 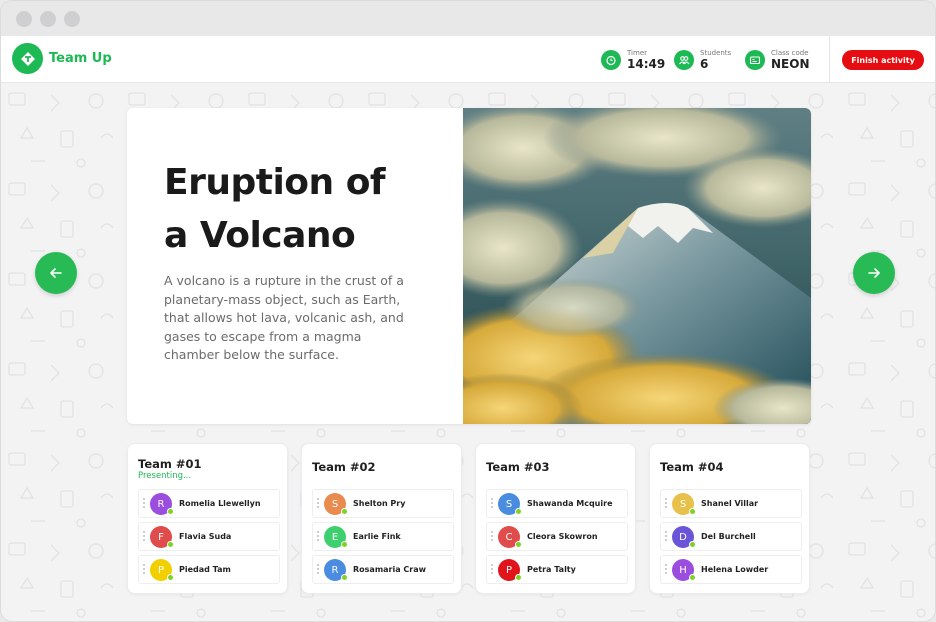 I want to click on team-name: Team #02, so click(x=344, y=467).